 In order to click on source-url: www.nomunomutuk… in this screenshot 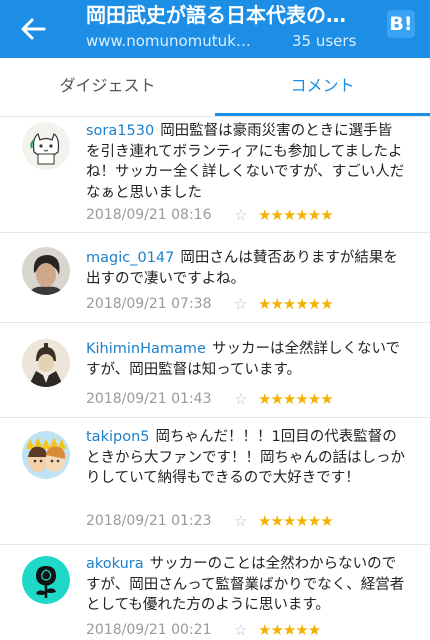, I will do `click(168, 41)`.